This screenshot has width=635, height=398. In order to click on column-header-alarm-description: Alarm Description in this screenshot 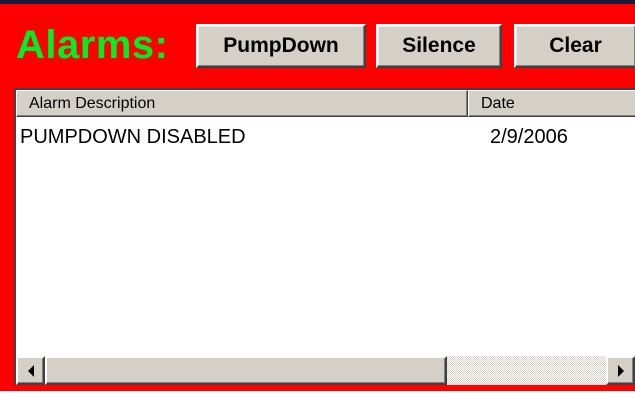, I will do `click(242, 103)`.